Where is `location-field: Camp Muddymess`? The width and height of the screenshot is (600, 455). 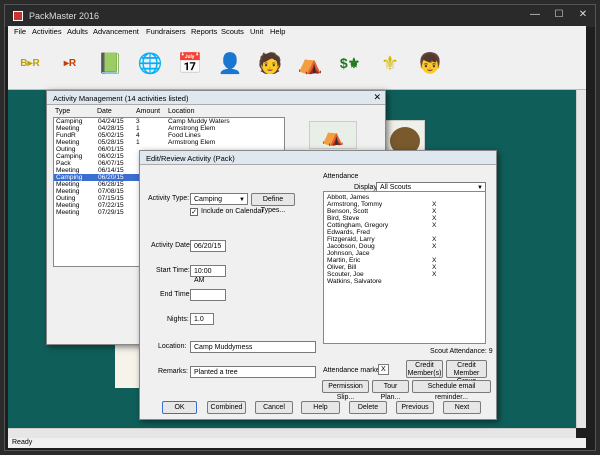 location-field: Camp Muddymess is located at coordinates (253, 347).